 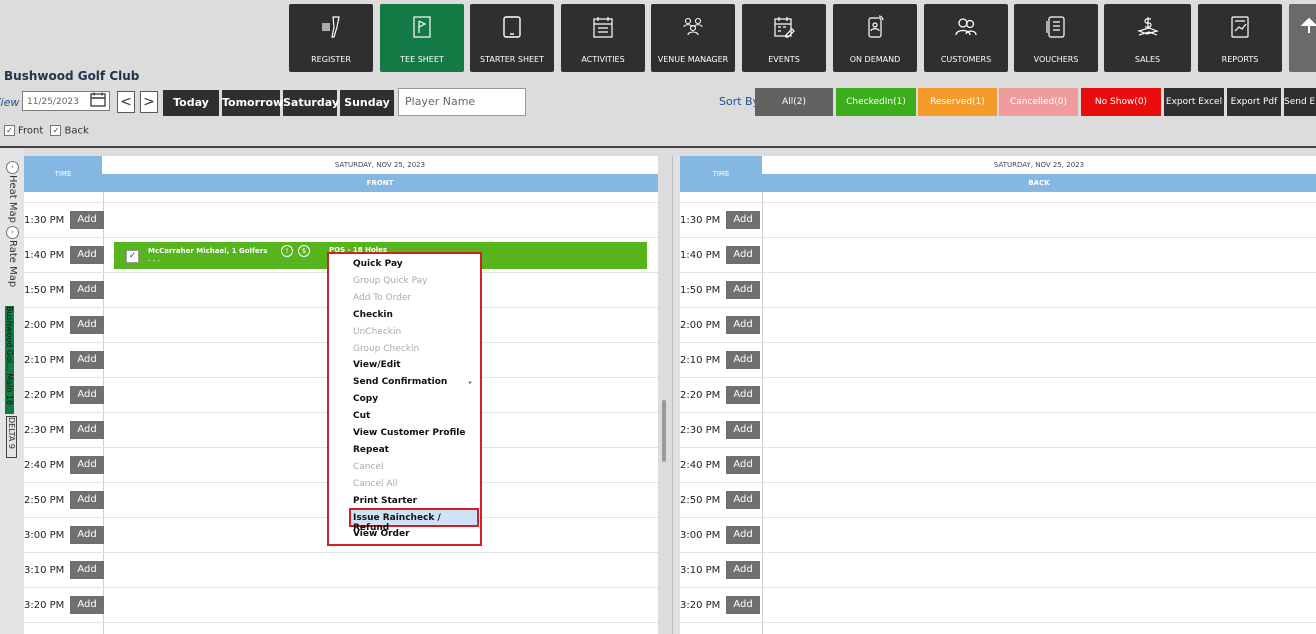 I want to click on time-column-header: TIME, so click(x=63, y=174).